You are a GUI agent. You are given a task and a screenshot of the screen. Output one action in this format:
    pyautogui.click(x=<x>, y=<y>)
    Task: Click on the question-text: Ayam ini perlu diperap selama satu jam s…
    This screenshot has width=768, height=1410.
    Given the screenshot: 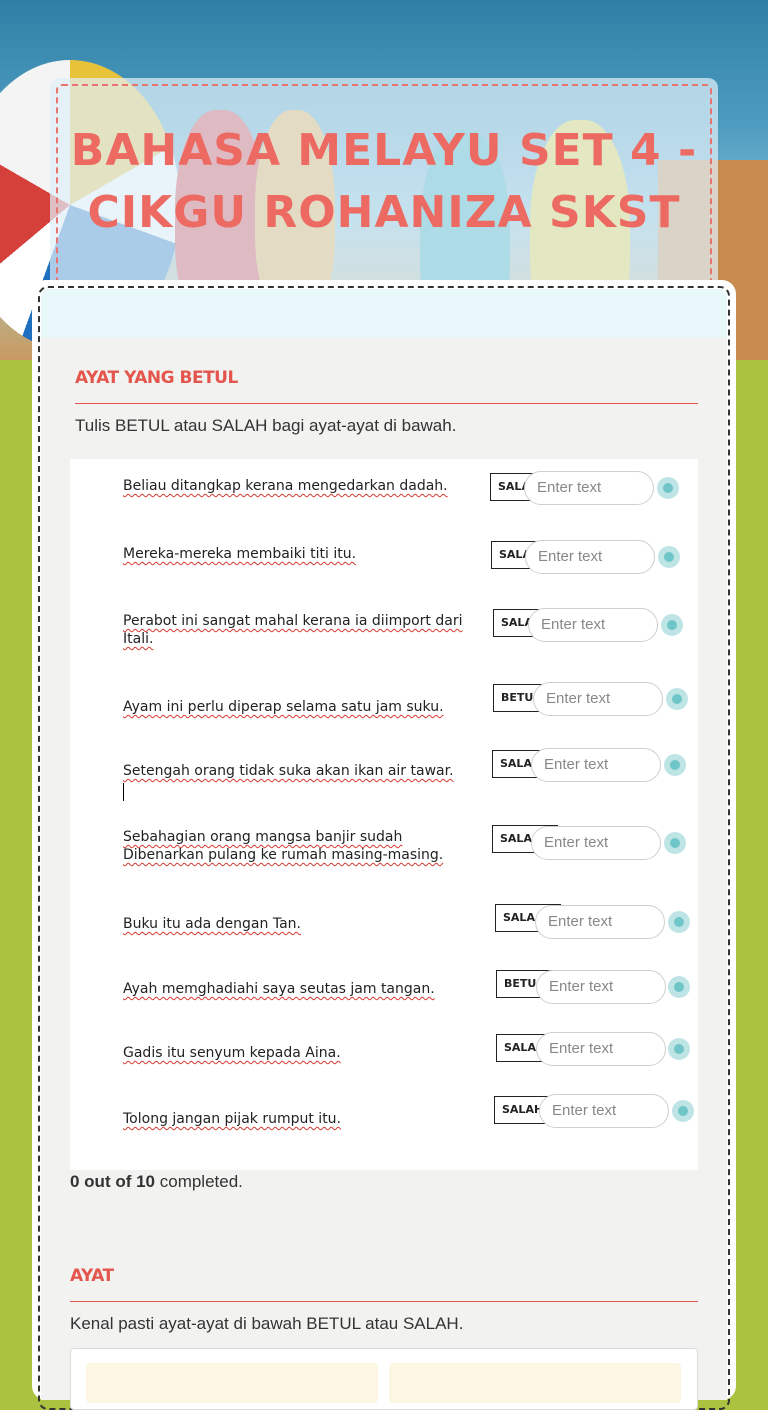 What is the action you would take?
    pyautogui.click(x=283, y=707)
    